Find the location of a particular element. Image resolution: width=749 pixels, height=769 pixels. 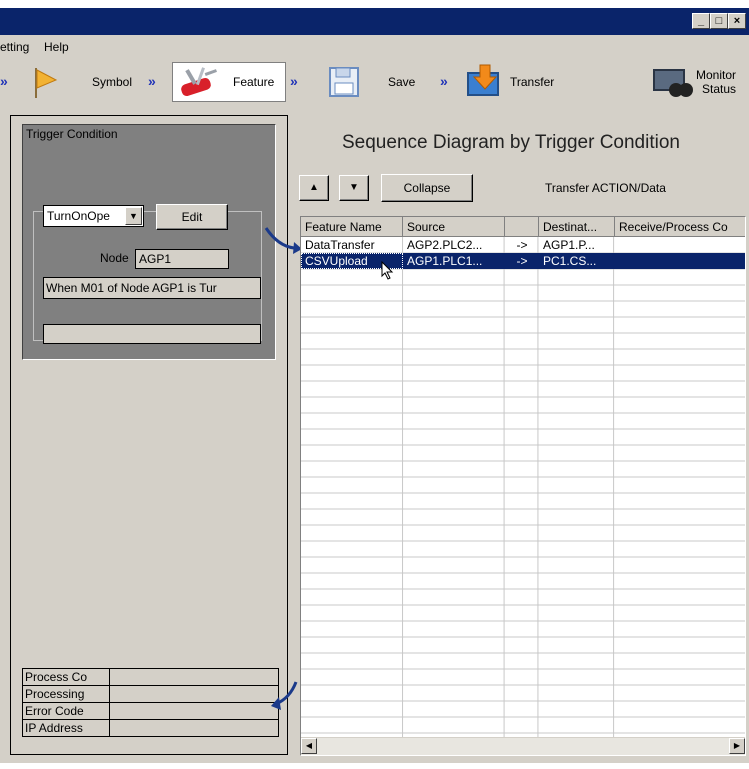

menu-help: Help is located at coordinates (56, 47).